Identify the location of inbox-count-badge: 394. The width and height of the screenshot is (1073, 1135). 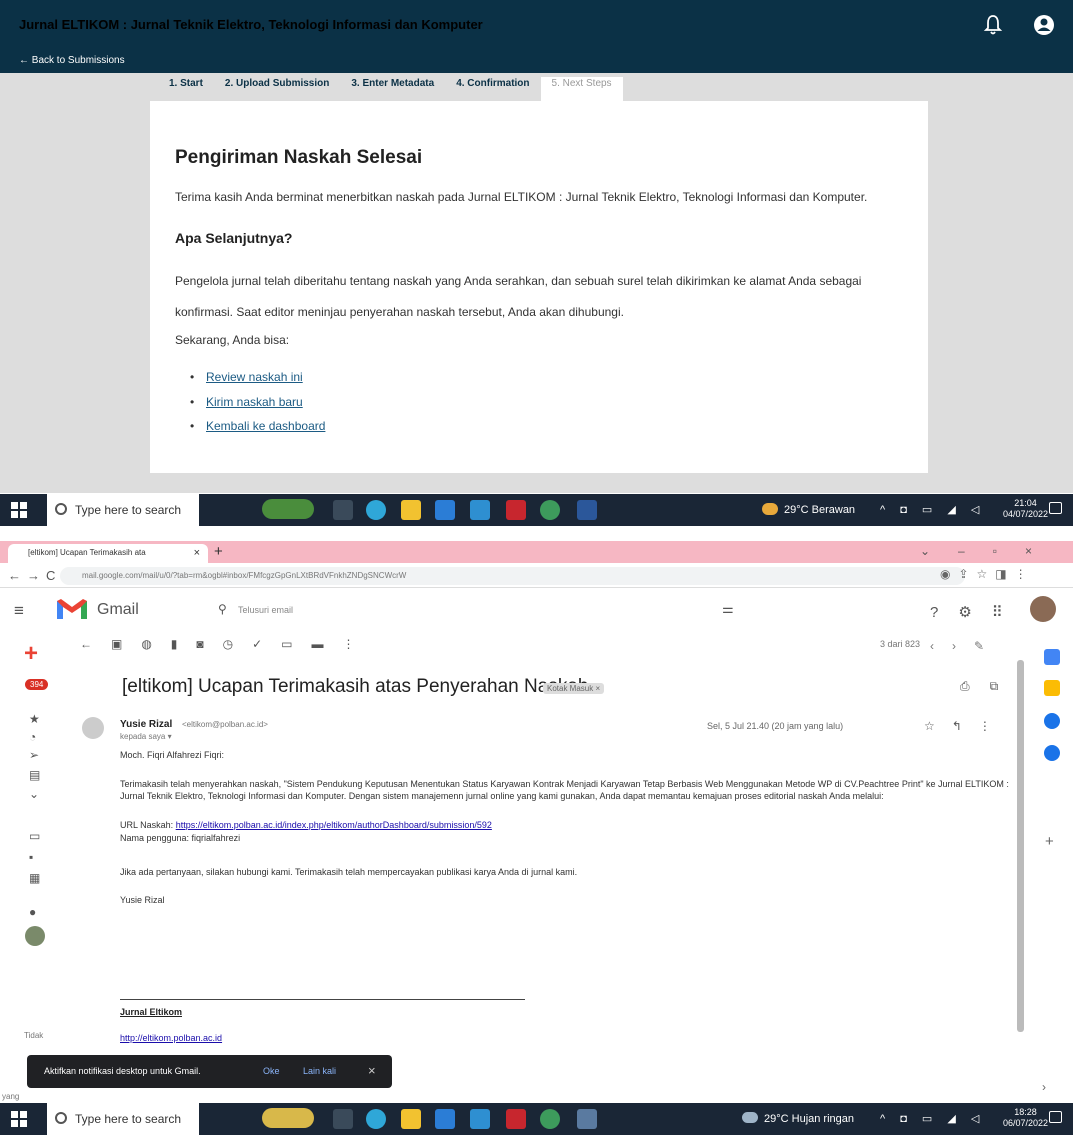
(37, 684).